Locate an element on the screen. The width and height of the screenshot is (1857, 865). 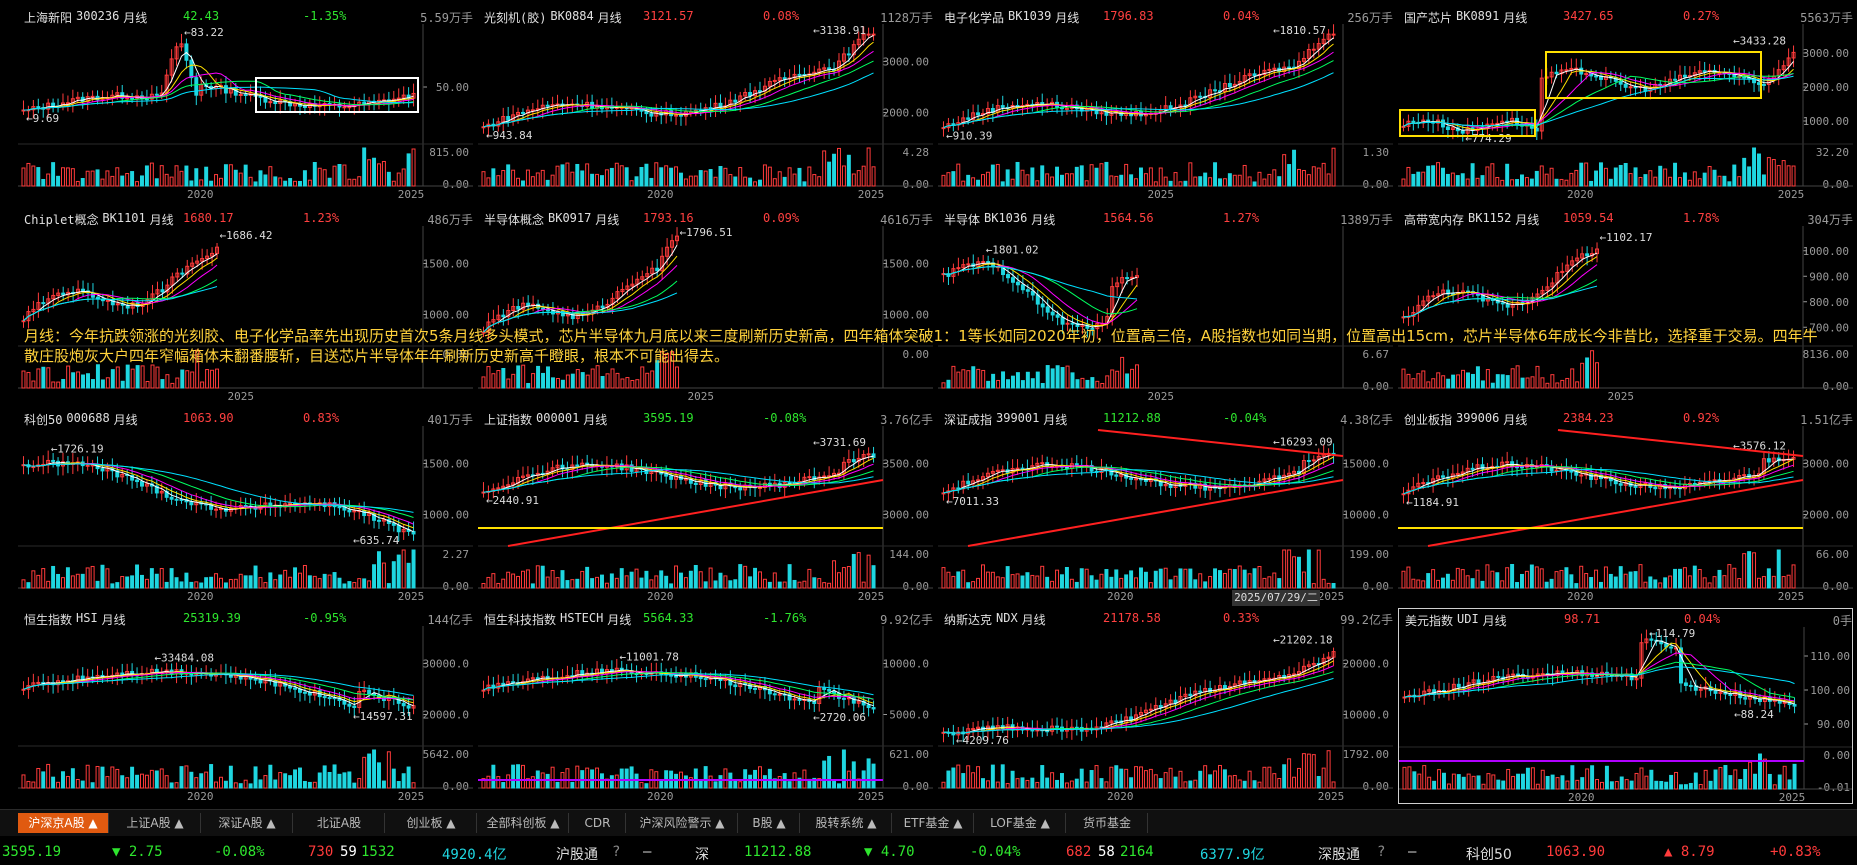
market-tab: CDR is located at coordinates (598, 823).